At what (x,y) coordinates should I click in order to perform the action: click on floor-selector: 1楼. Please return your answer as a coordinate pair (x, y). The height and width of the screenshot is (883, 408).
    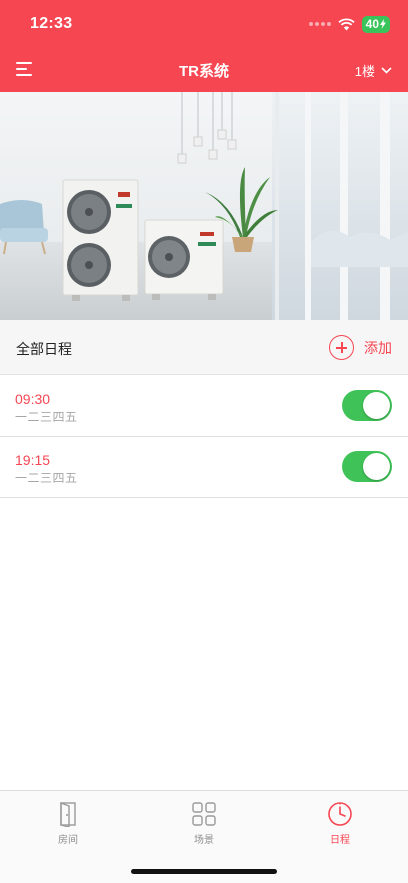
    Looking at the image, I should click on (373, 70).